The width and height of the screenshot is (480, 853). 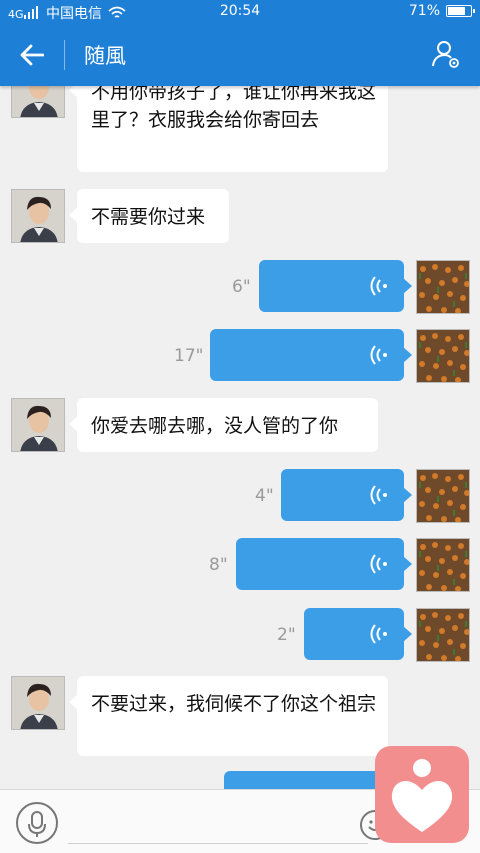 I want to click on battery-icon, so click(x=460, y=11).